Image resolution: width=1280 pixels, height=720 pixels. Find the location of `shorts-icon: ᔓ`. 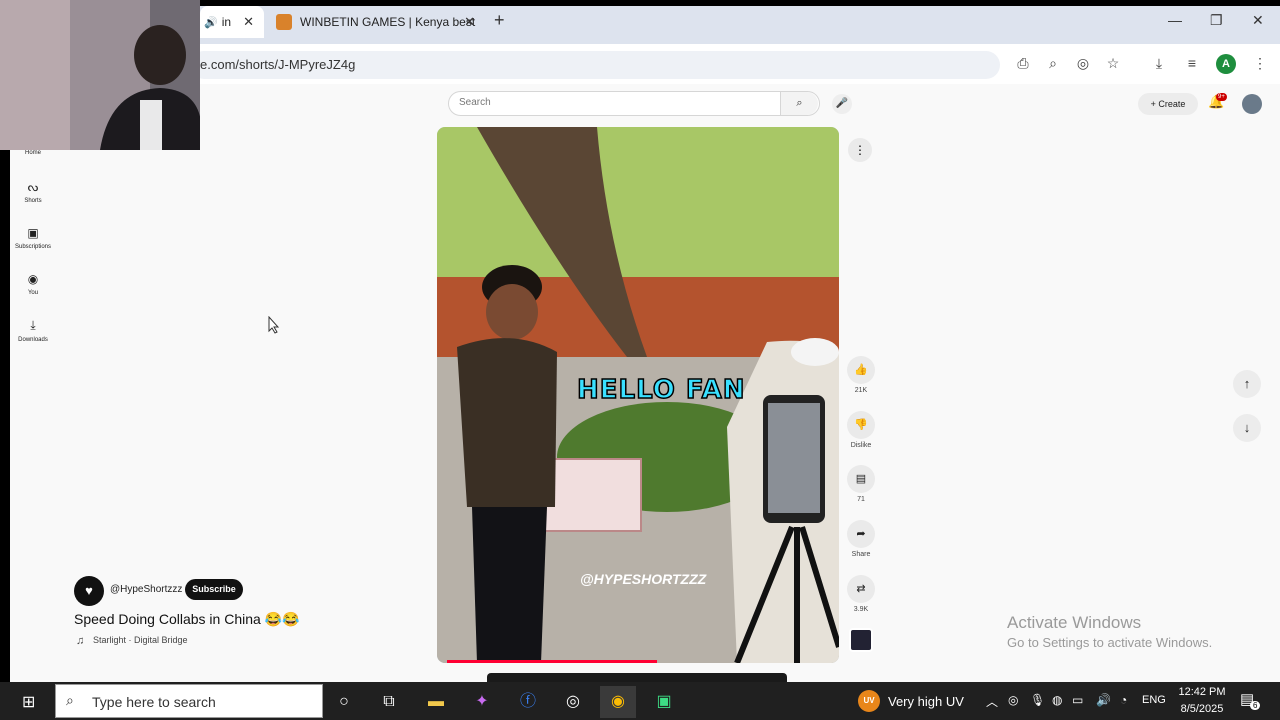

shorts-icon: ᔓ is located at coordinates (33, 187).